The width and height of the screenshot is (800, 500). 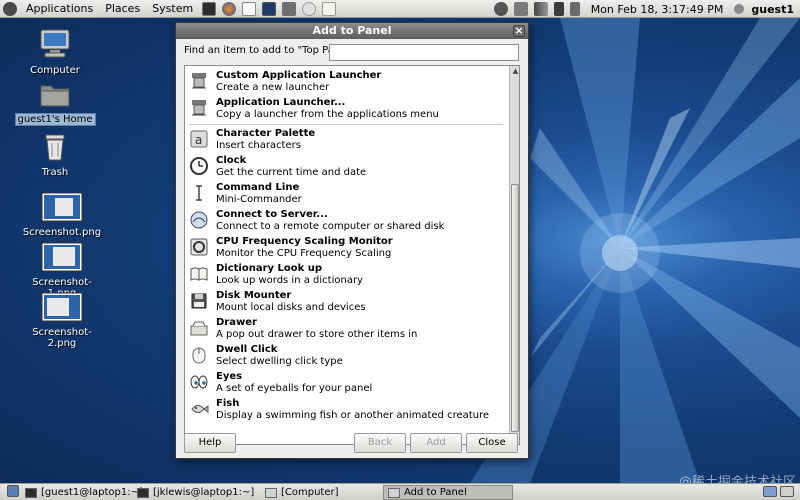 What do you see at coordinates (346, 382) in the screenshot?
I see `list-item-eyes: Eyes A set of eyeballs for your panel` at bounding box center [346, 382].